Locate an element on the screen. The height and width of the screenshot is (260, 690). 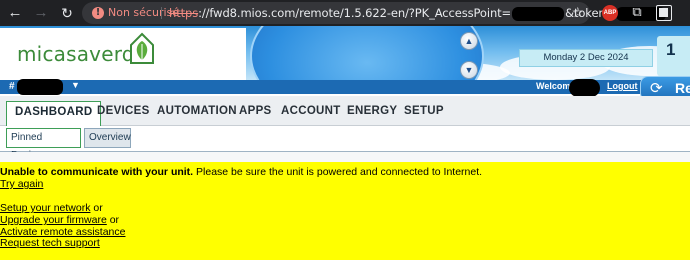
tab-account: ACCOUNT is located at coordinates (311, 111).